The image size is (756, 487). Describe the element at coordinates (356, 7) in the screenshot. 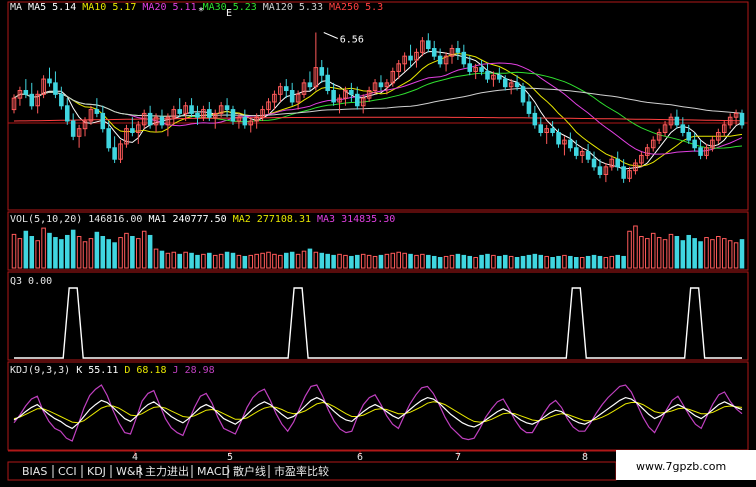

I see `legend-entry: MA250 5.3` at that location.